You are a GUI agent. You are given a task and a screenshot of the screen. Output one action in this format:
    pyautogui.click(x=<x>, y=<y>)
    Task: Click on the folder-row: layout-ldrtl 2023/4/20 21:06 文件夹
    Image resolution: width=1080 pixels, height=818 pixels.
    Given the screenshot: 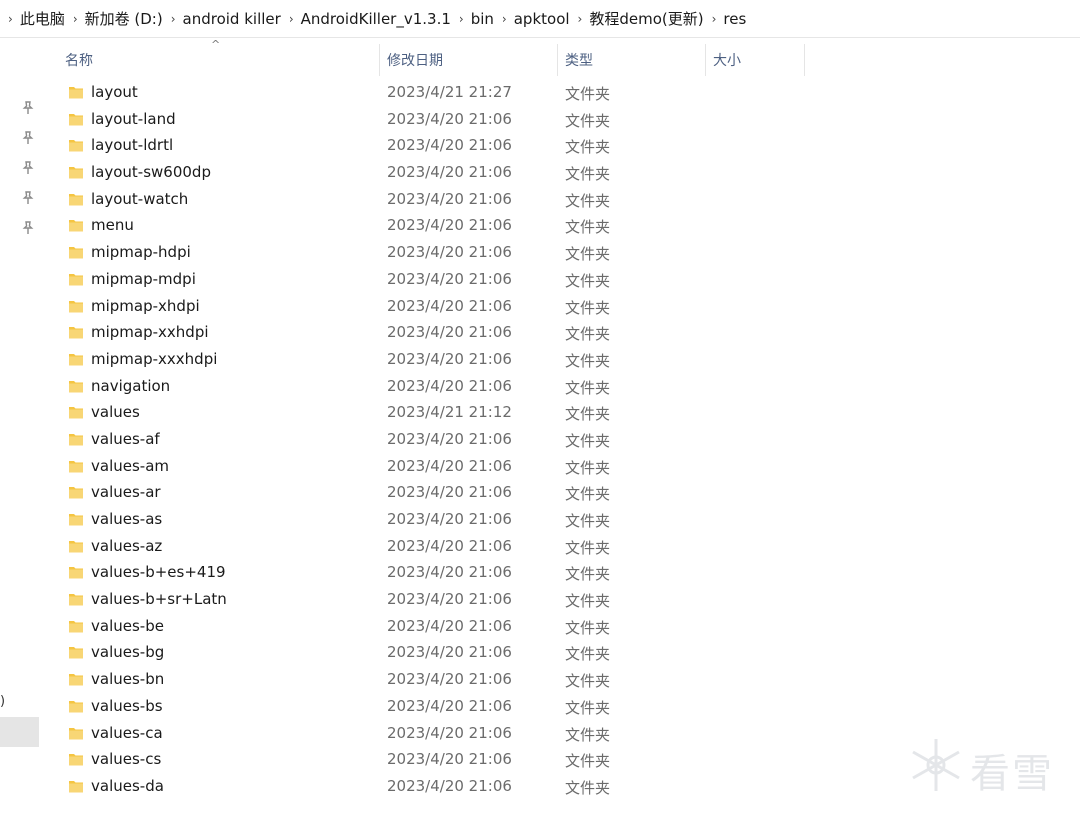 What is the action you would take?
    pyautogui.click(x=435, y=146)
    